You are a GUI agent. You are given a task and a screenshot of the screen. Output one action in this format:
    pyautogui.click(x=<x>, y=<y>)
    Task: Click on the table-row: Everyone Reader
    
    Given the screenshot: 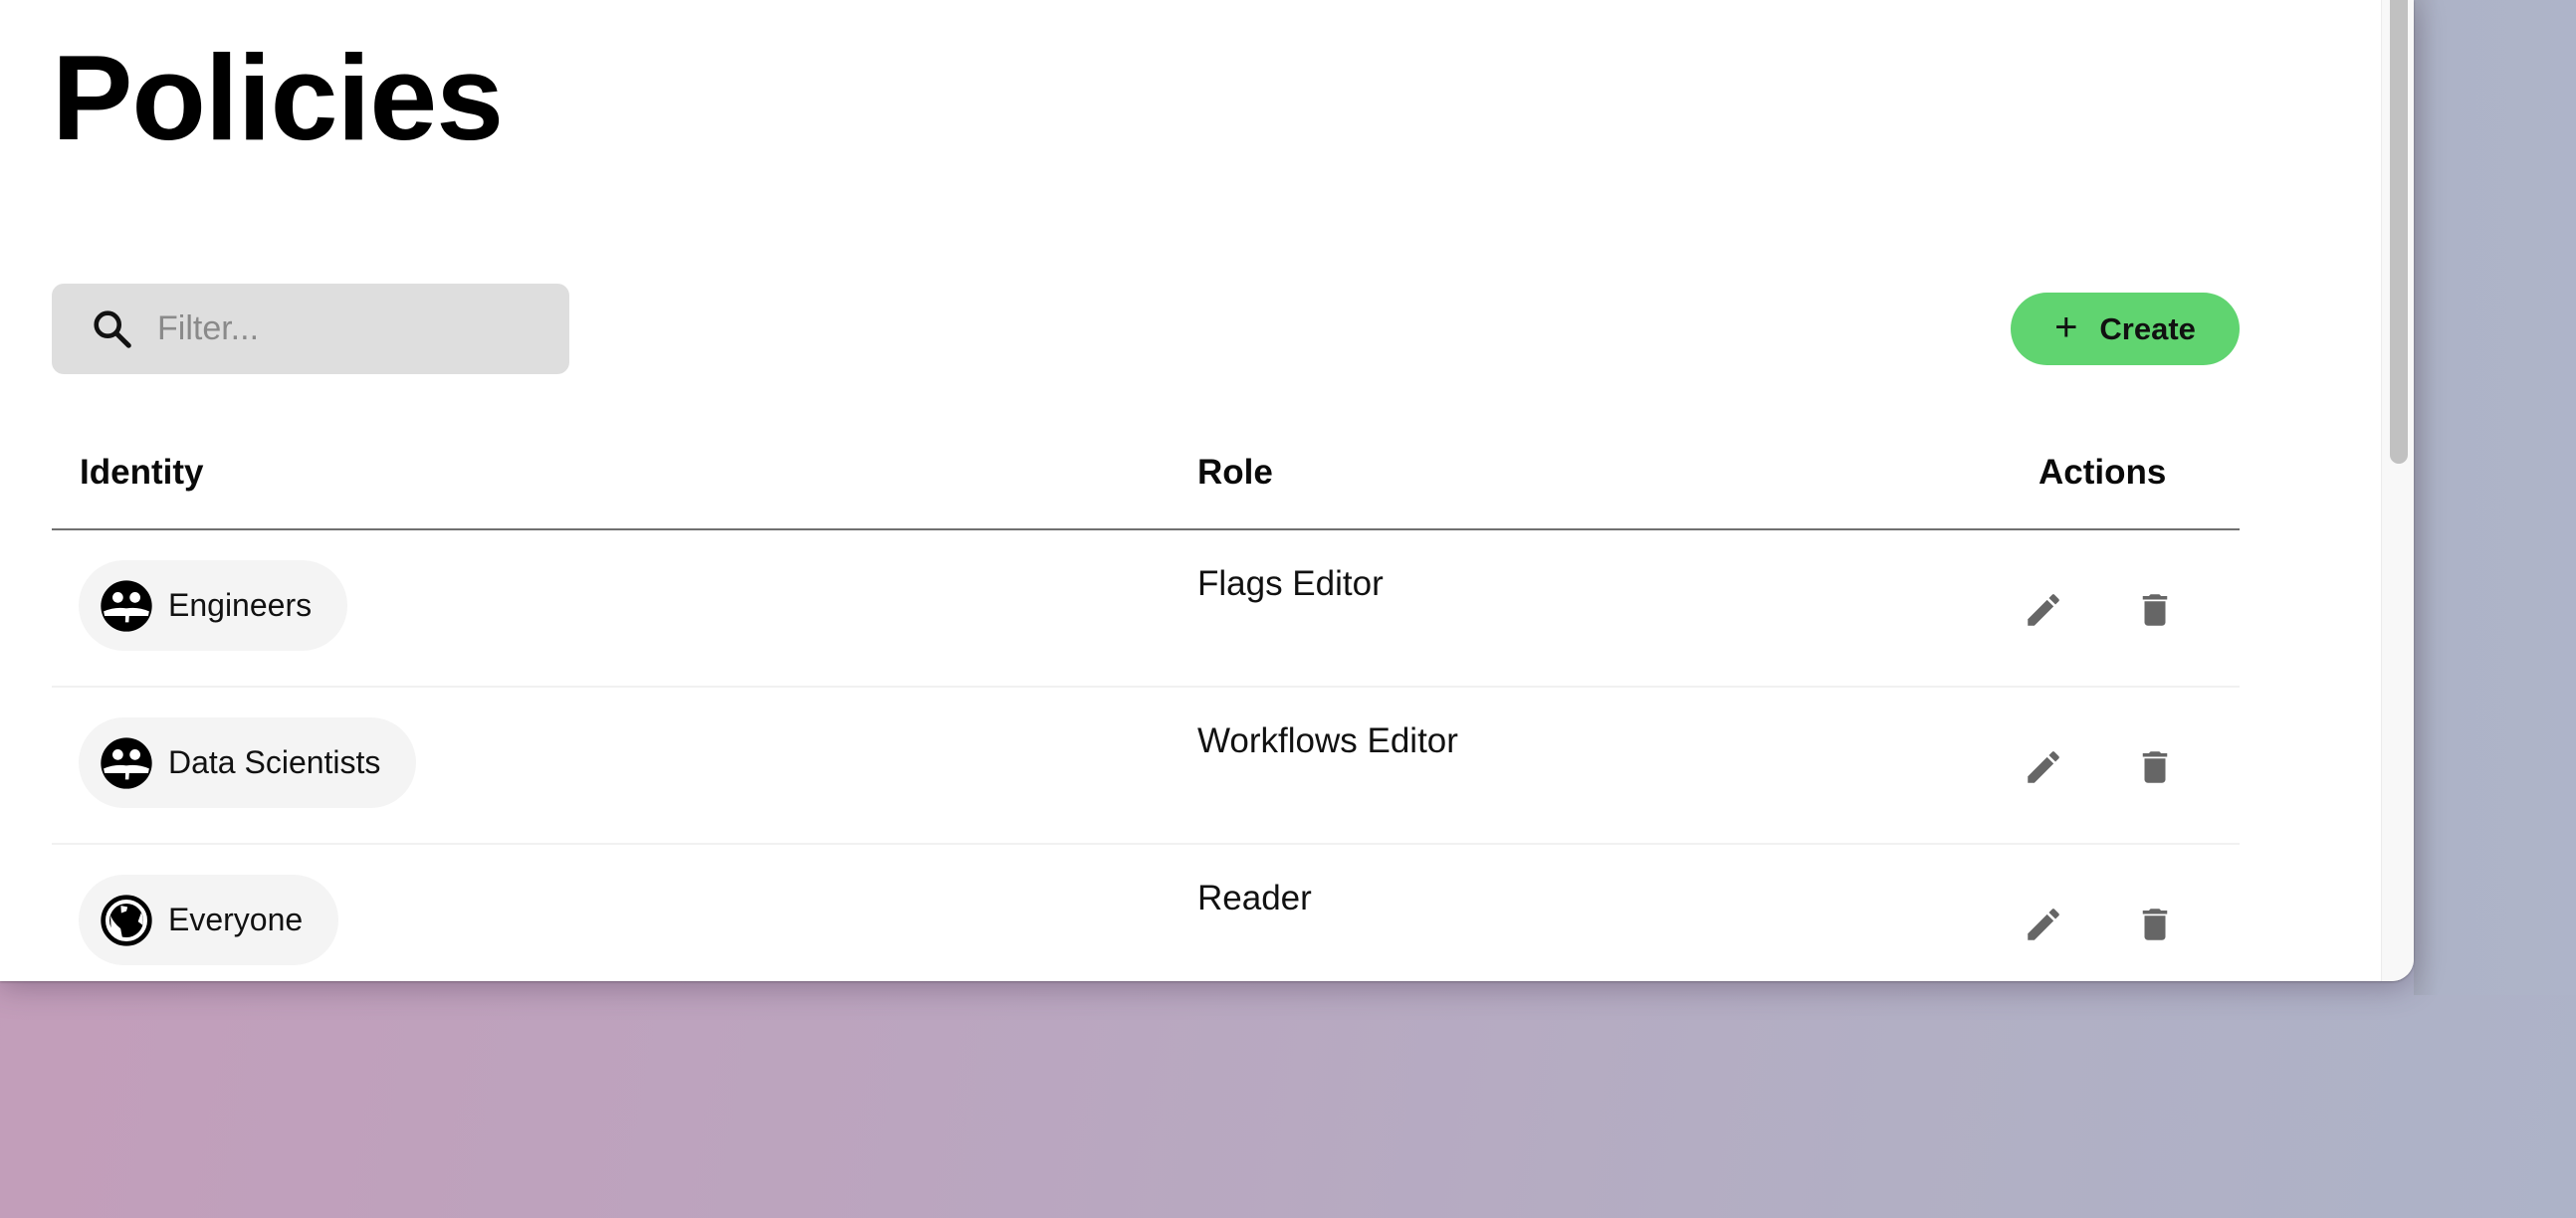 What is the action you would take?
    pyautogui.click(x=1146, y=913)
    